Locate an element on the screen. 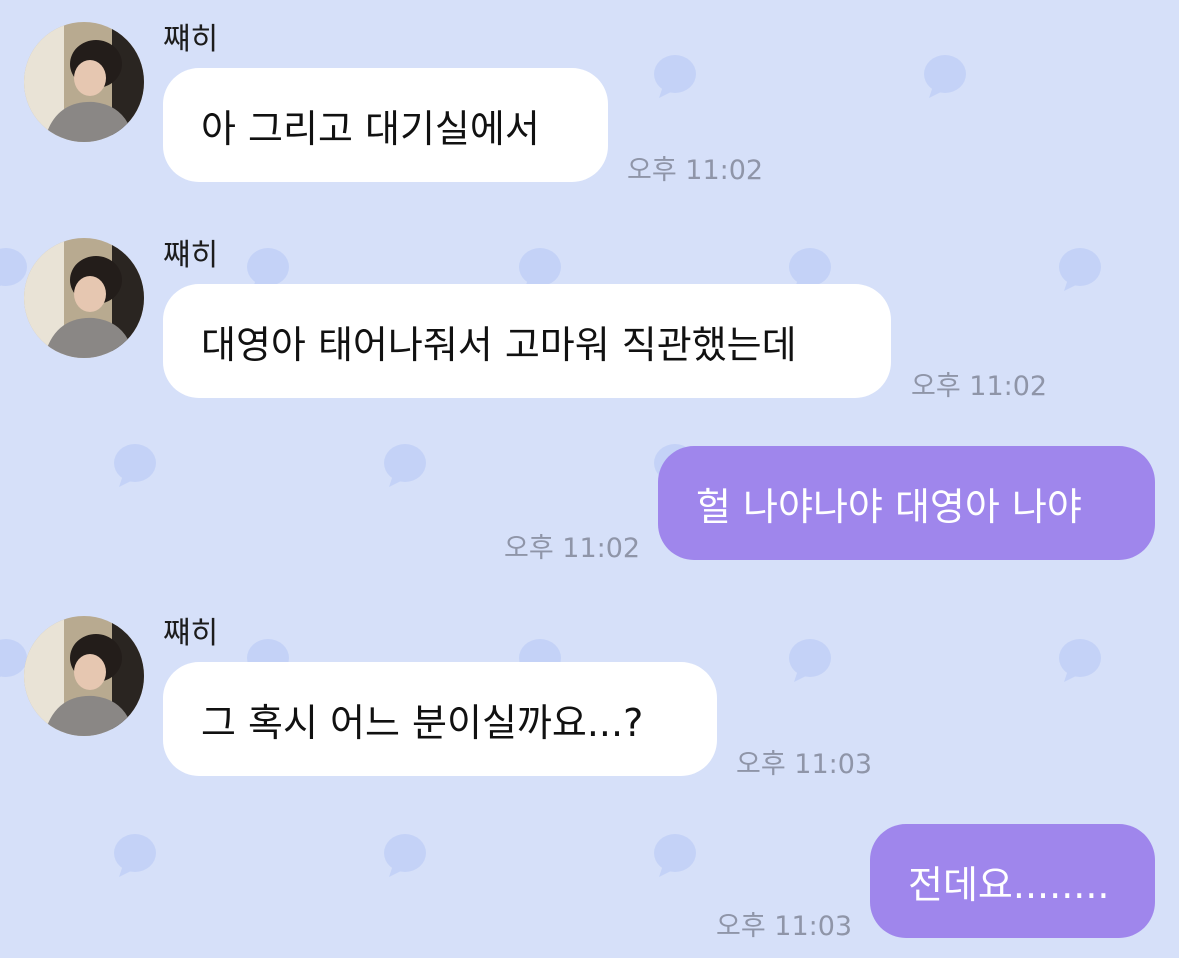 This screenshot has height=958, width=1179. message-bubble: 대영아 태어나줘서 고마워 직관했는데 is located at coordinates (527, 341).